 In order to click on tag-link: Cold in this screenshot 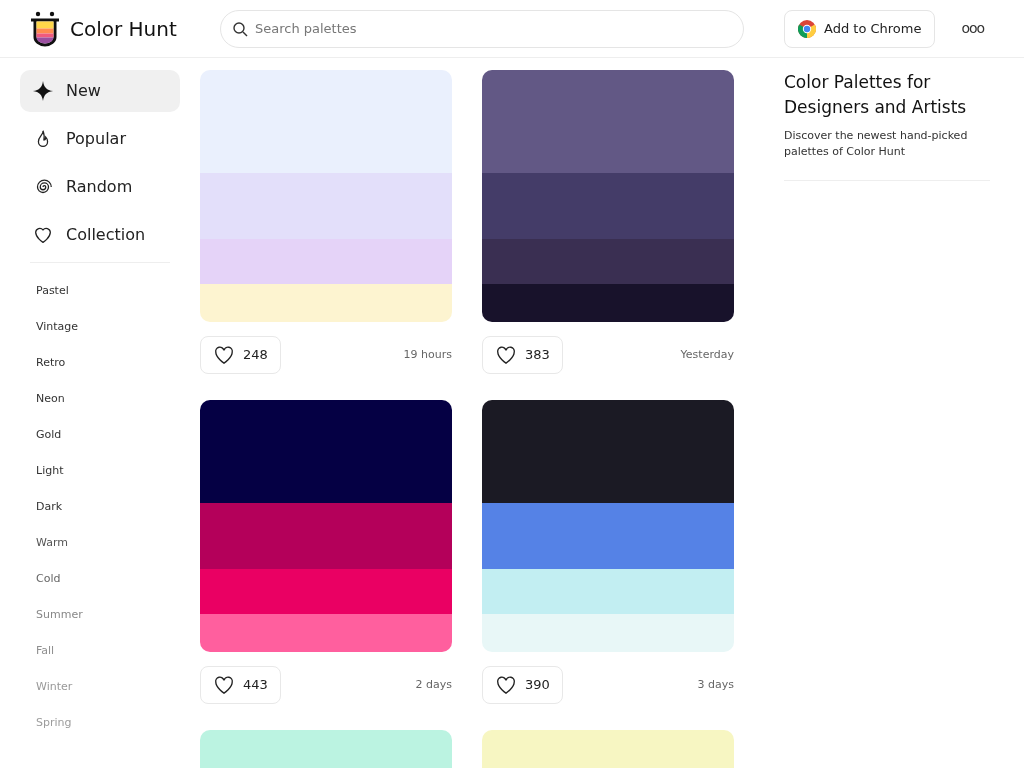, I will do `click(48, 579)`.